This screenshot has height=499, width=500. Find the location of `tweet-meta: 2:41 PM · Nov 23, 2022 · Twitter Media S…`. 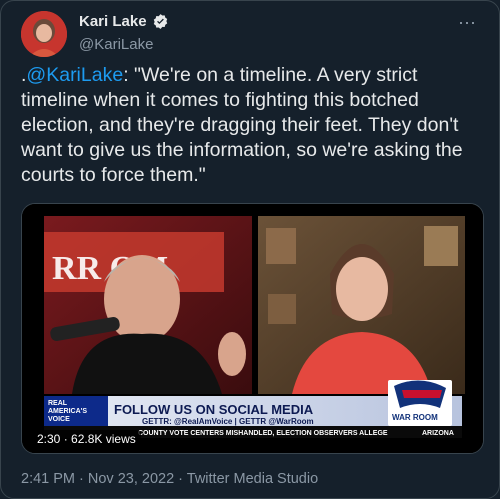

tweet-meta: 2:41 PM · Nov 23, 2022 · Twitter Media S… is located at coordinates (169, 479).